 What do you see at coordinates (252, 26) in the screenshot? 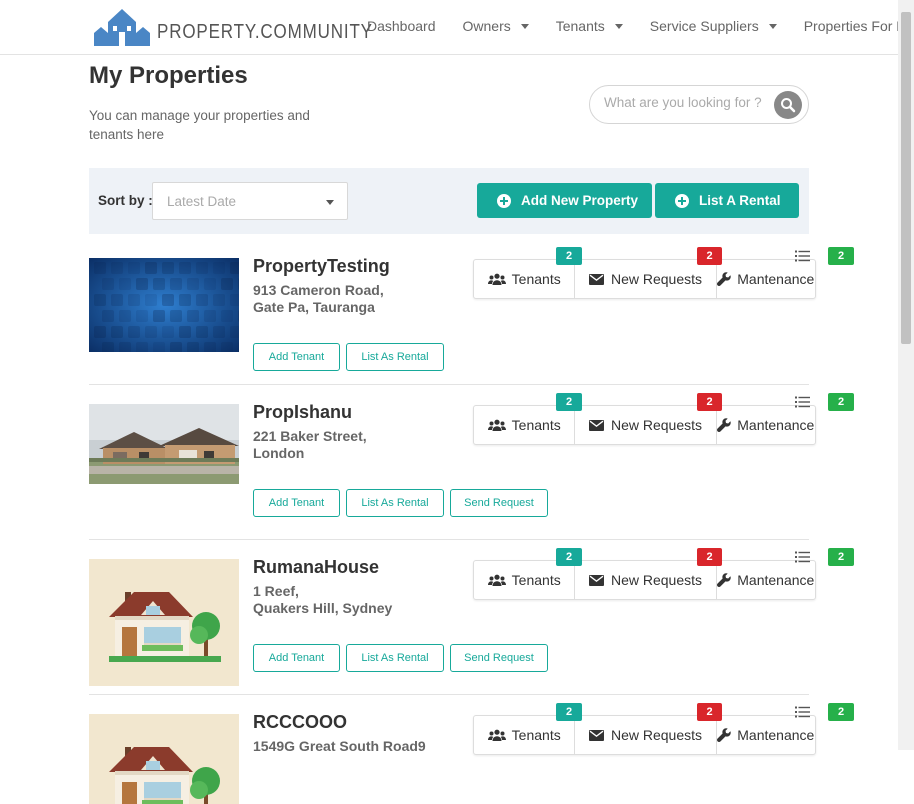
I see `brand-logo: PROPERTY.COMMUNITY` at bounding box center [252, 26].